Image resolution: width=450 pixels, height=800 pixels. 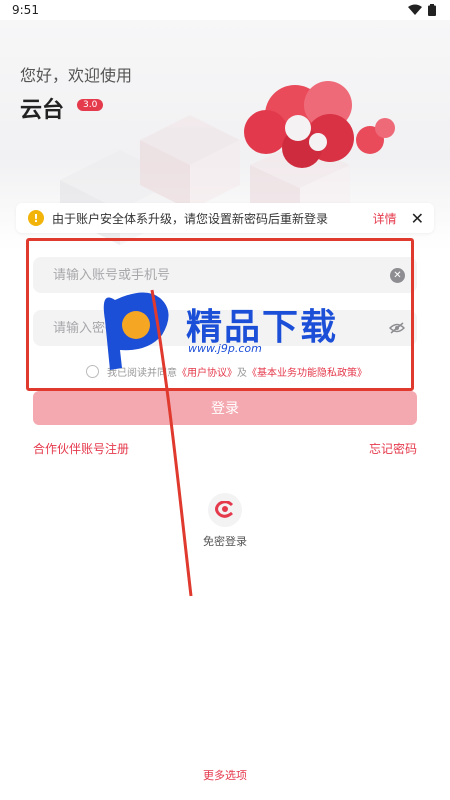 What do you see at coordinates (90, 105) in the screenshot?
I see `version-badge: 3.0` at bounding box center [90, 105].